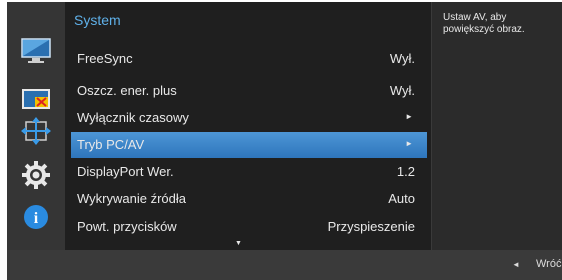 Image resolution: width=562 pixels, height=280 pixels. What do you see at coordinates (127, 226) in the screenshot?
I see `menu-item-label: Powt. przycisków` at bounding box center [127, 226].